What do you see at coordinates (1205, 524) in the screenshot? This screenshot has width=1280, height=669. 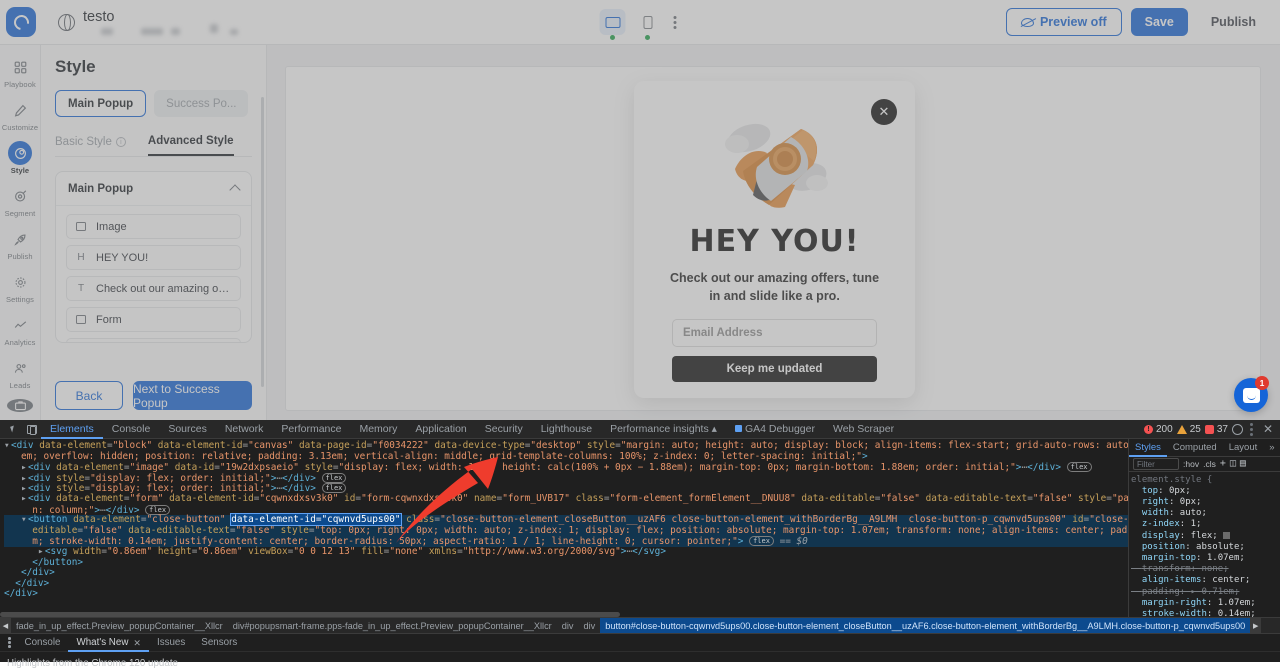 I see `style-declaration: z-index: 1;` at bounding box center [1205, 524].